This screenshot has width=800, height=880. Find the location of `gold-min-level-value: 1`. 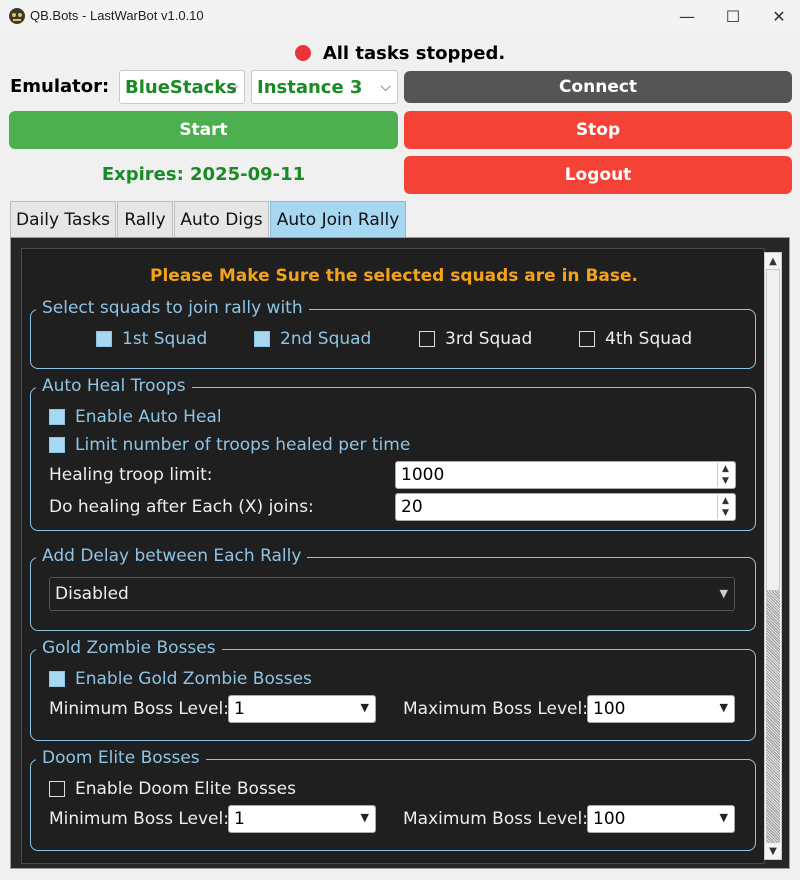

gold-min-level-value: 1 is located at coordinates (239, 709).